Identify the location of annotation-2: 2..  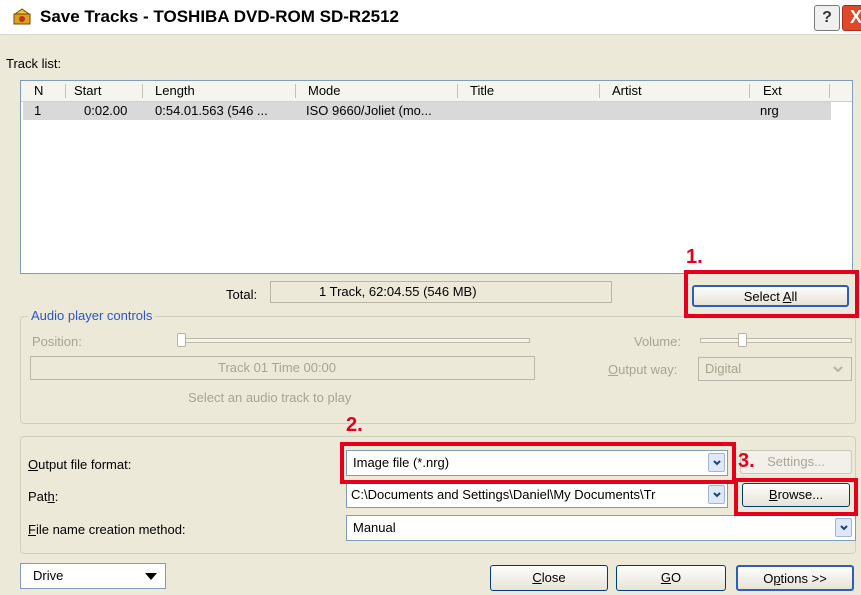
(354, 425).